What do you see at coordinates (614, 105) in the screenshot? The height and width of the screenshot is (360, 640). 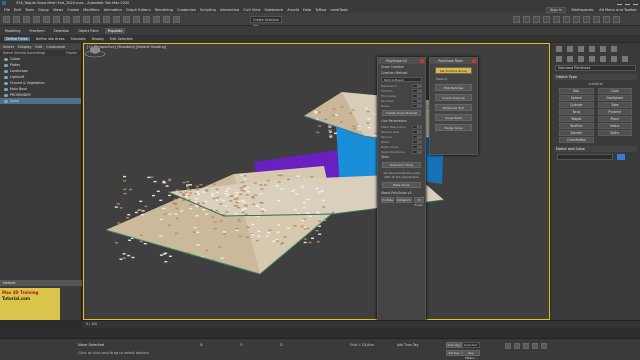 I see `object-type-button: Tube` at bounding box center [614, 105].